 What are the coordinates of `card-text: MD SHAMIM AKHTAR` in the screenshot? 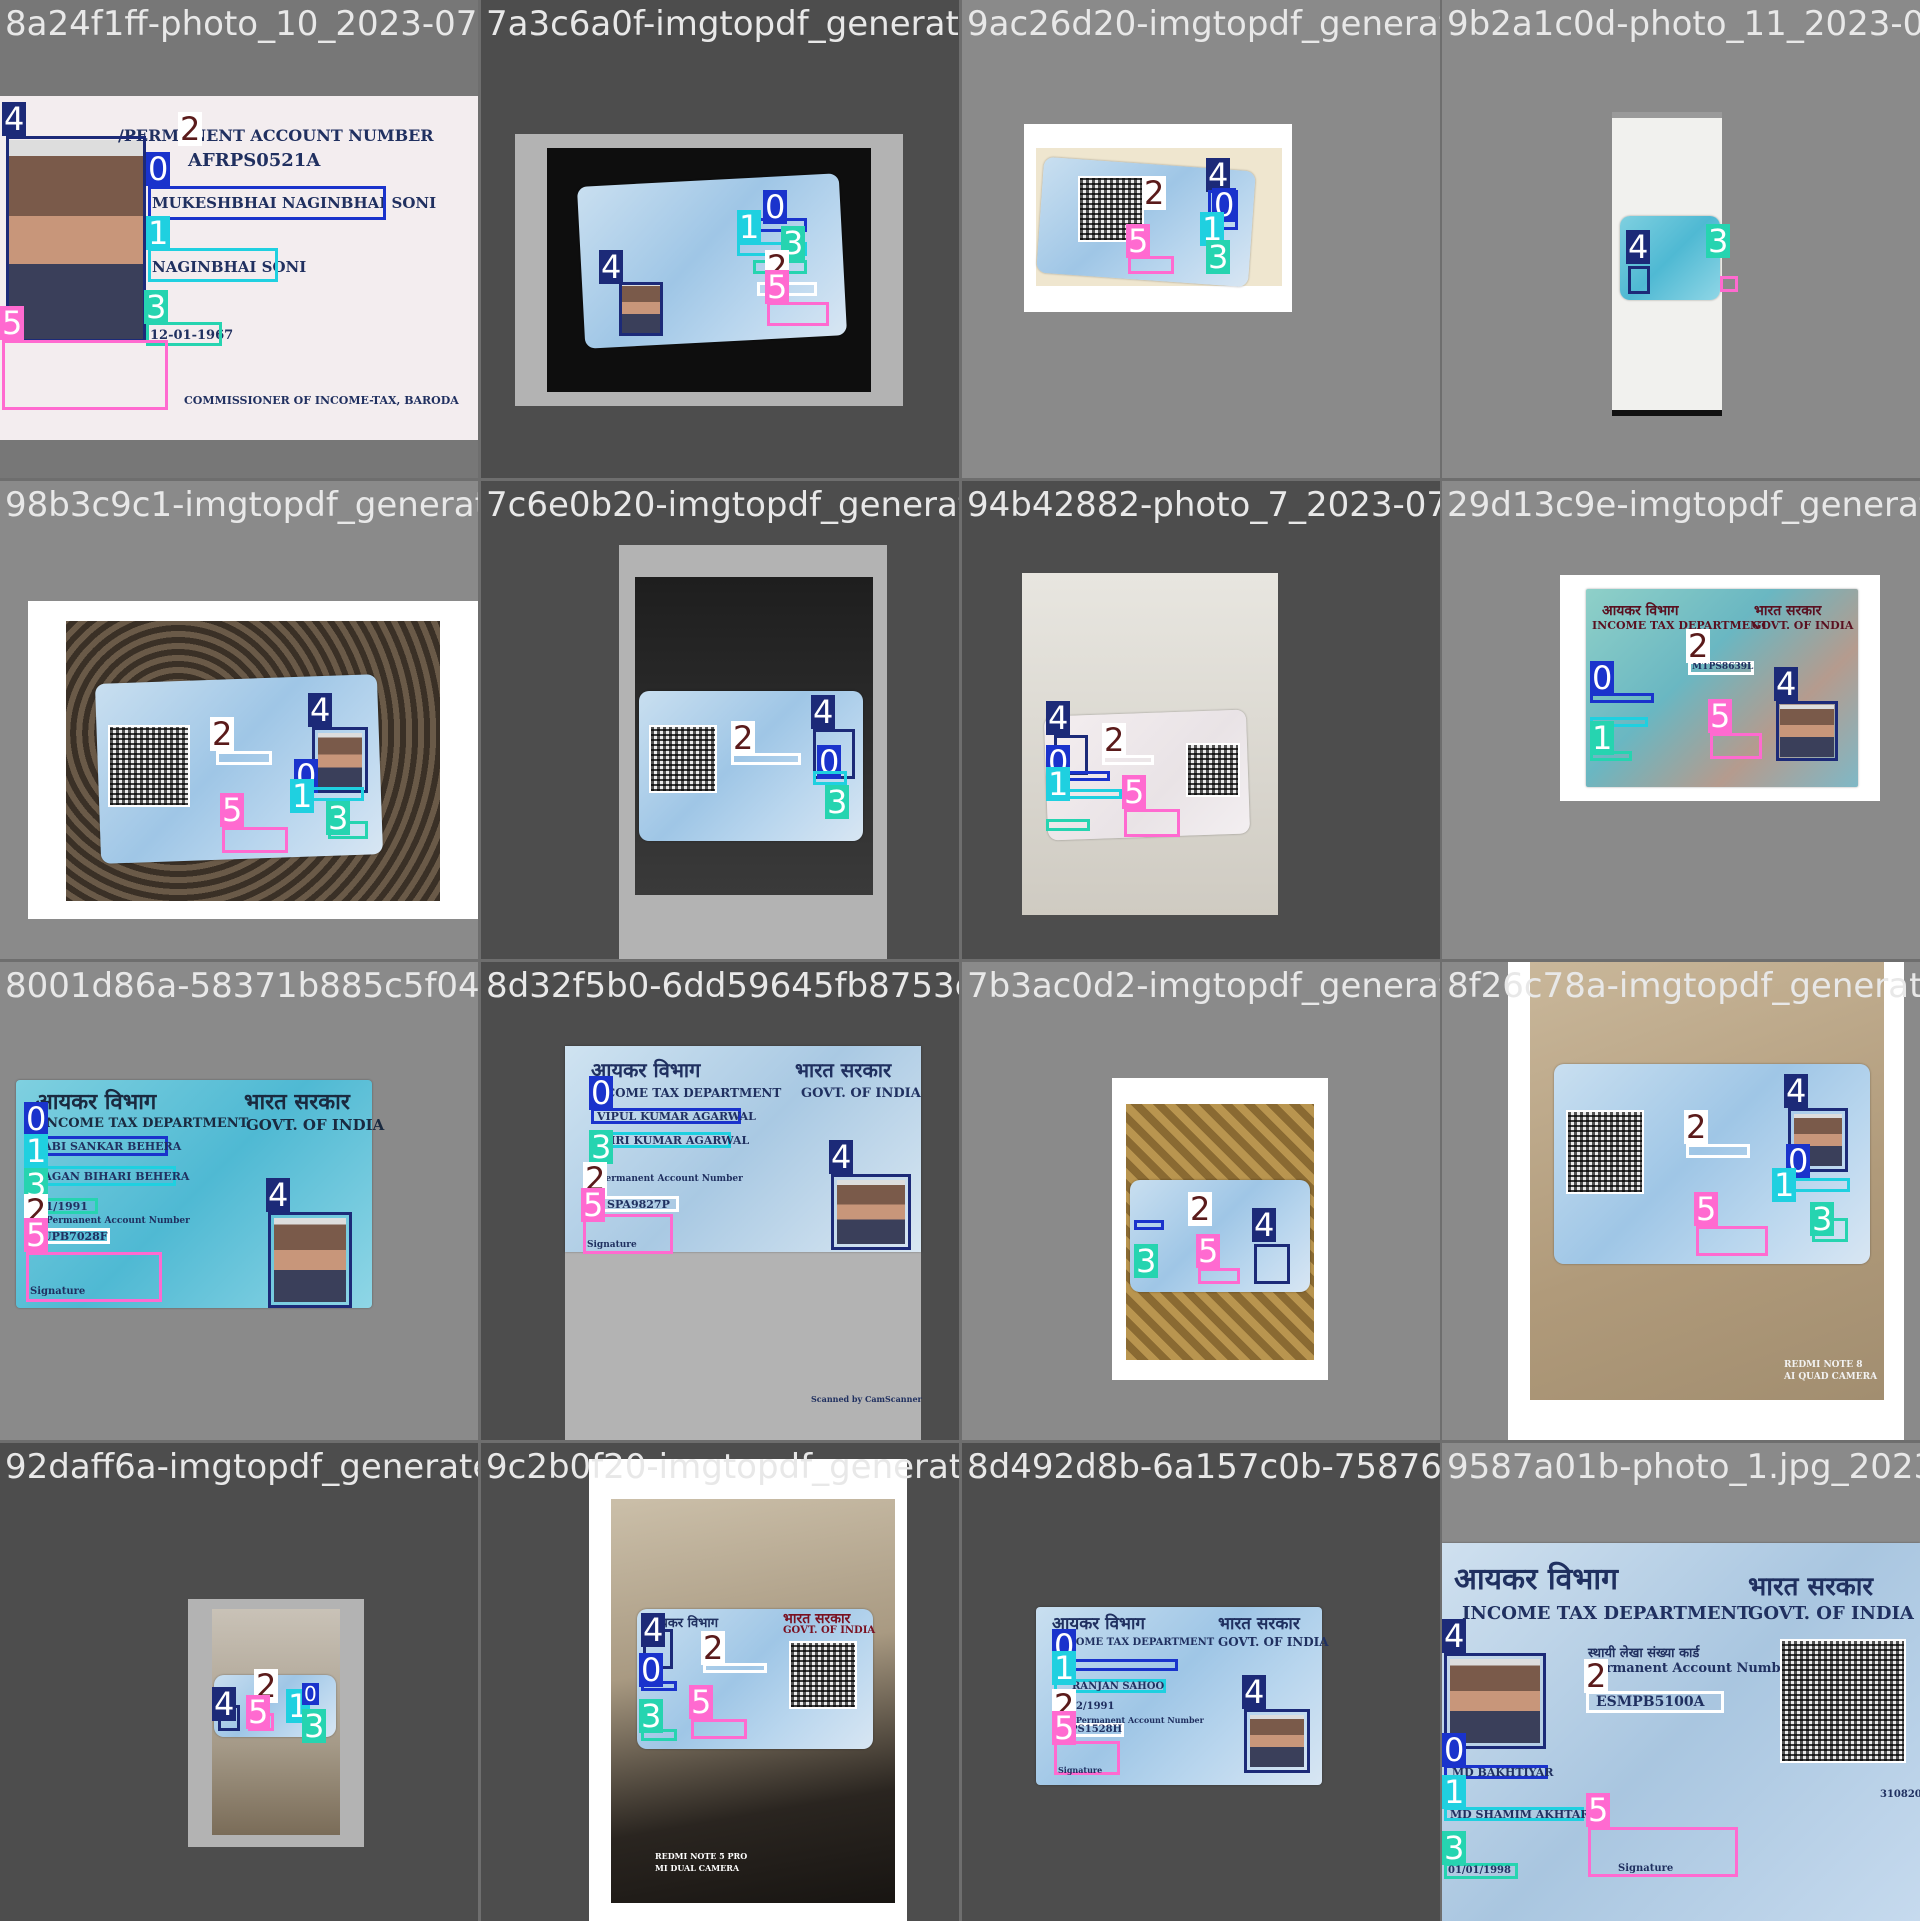 It's located at (1520, 1814).